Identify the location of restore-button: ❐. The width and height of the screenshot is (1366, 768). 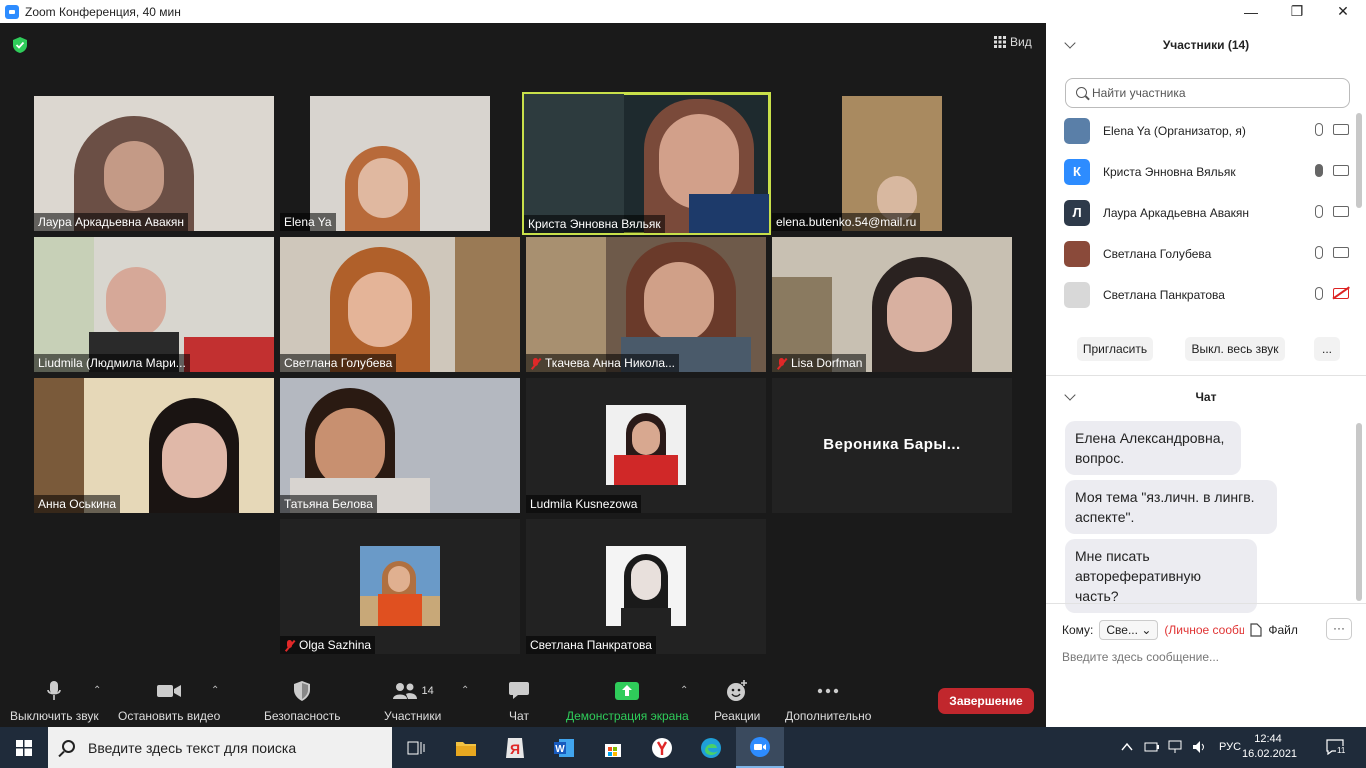
(1297, 11).